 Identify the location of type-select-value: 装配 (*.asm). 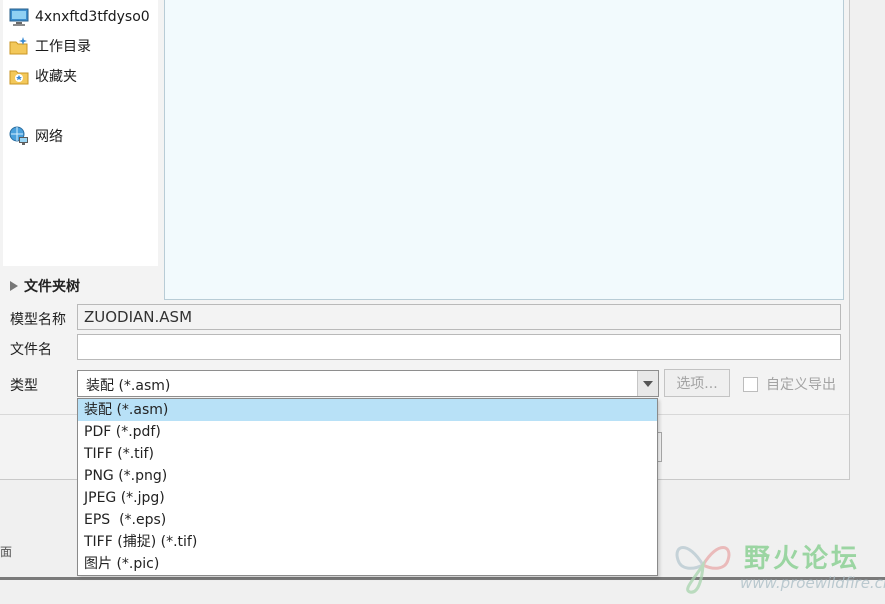
(128, 386).